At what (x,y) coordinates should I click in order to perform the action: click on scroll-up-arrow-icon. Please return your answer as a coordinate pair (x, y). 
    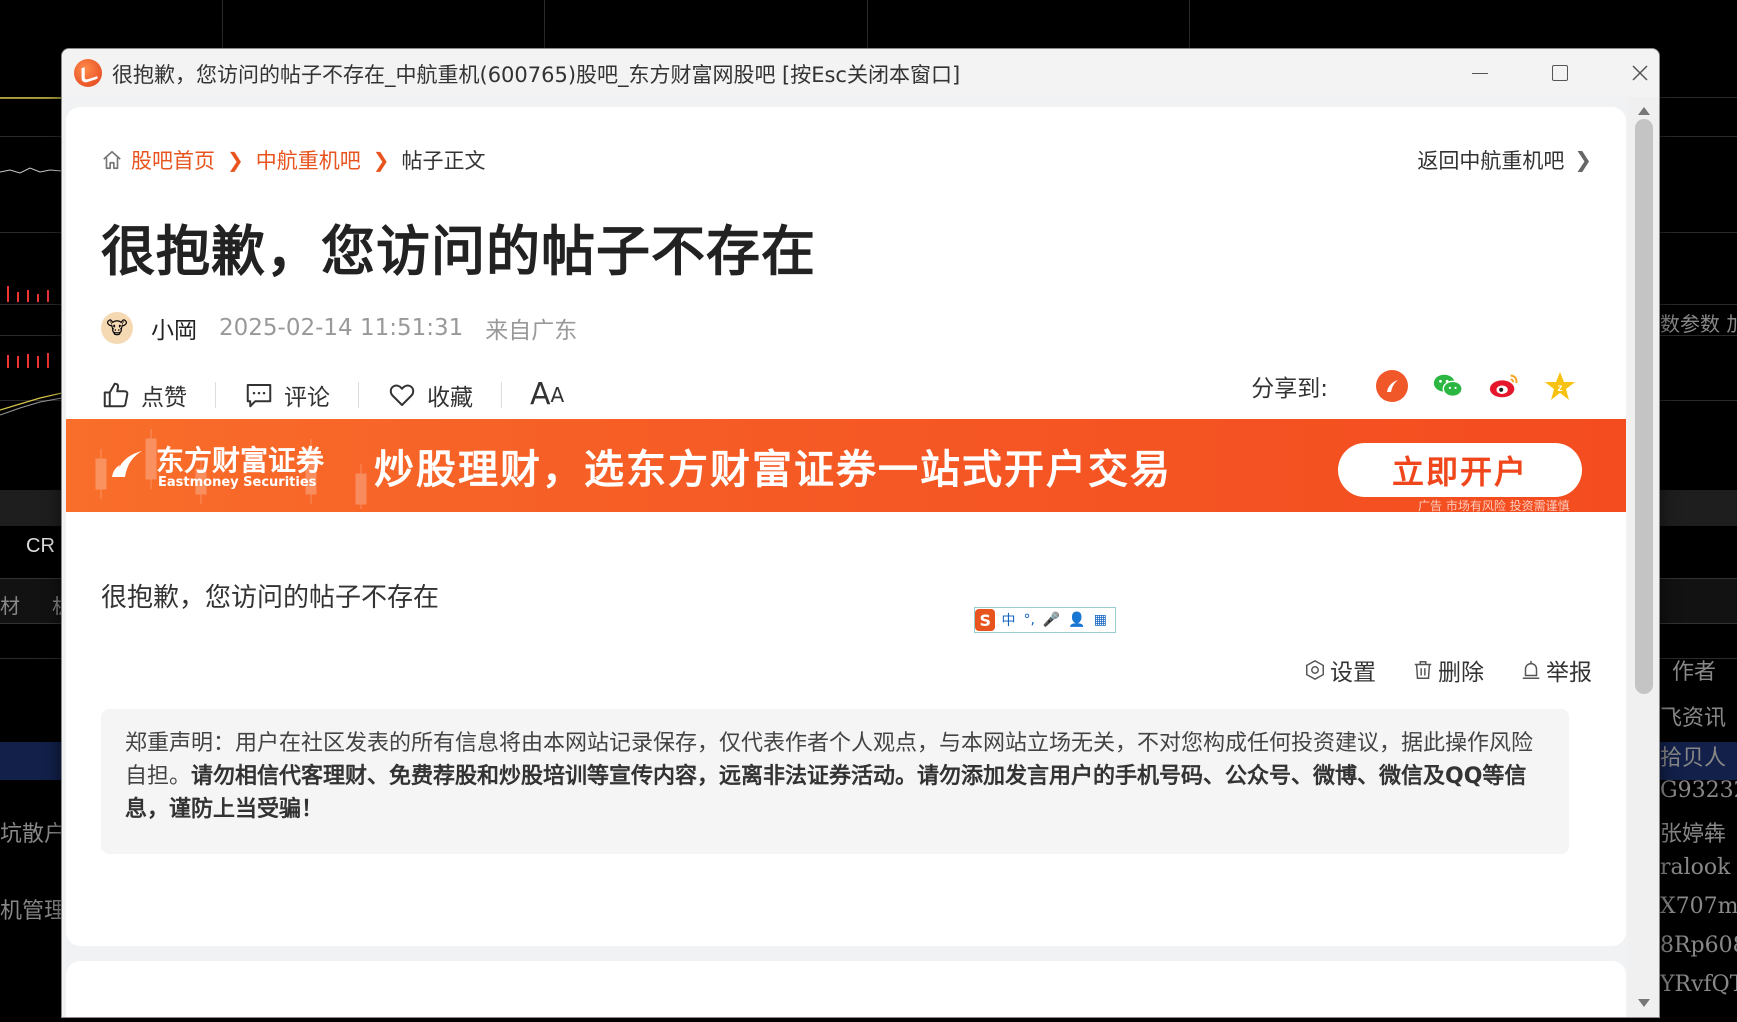
    Looking at the image, I should click on (1644, 111).